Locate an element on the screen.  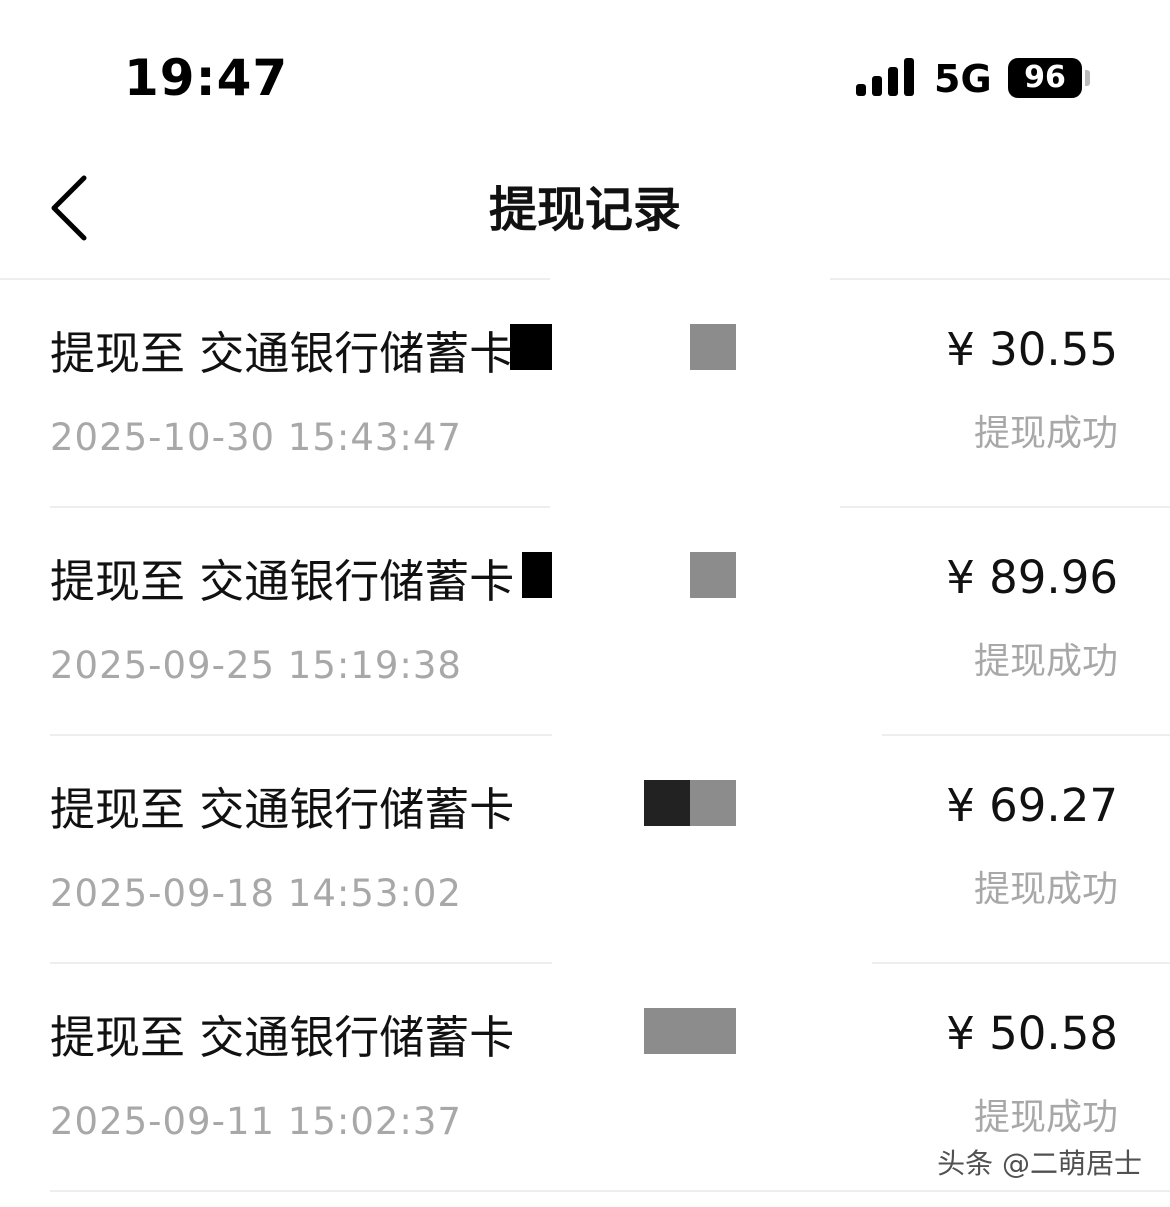
page-title: 提现记录 is located at coordinates (584, 210).